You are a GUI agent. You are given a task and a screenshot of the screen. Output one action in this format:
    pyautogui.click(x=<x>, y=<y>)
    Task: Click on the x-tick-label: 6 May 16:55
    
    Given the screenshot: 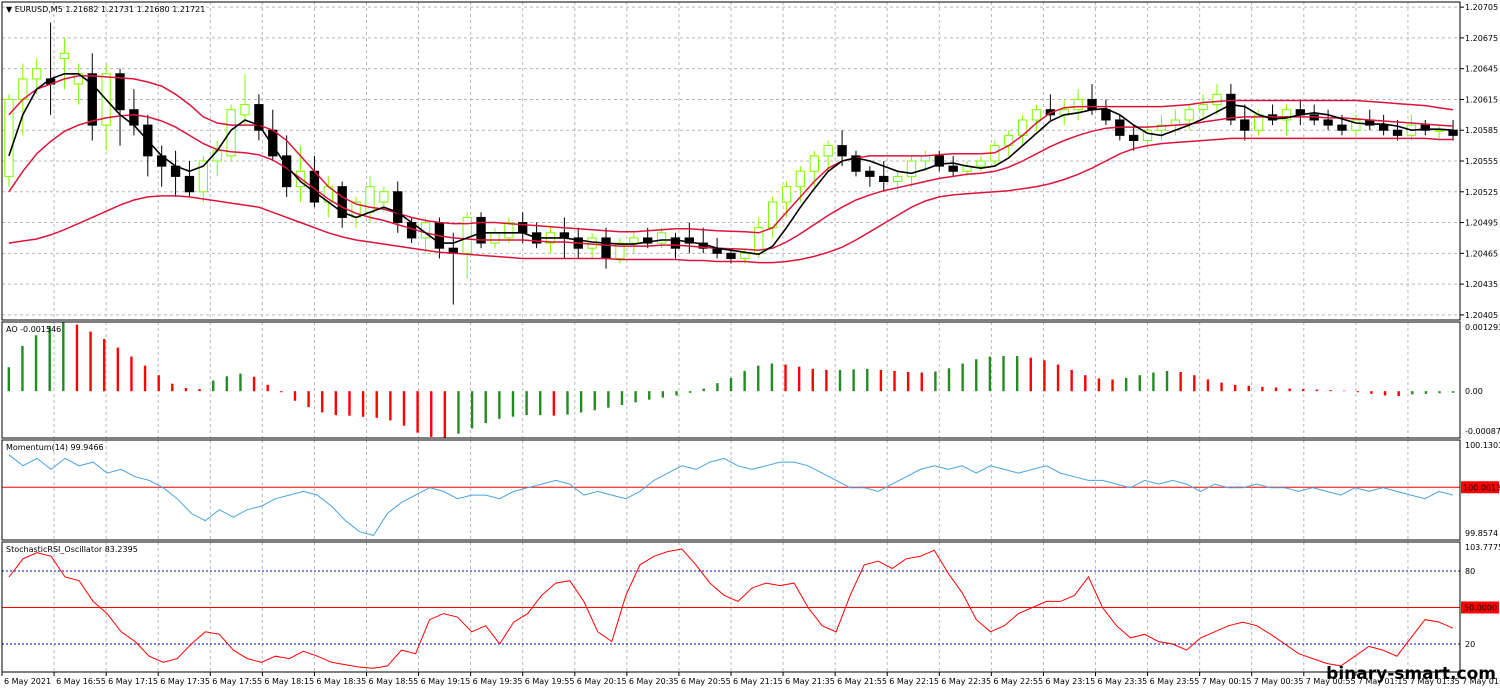 What is the action you would take?
    pyautogui.click(x=81, y=681)
    